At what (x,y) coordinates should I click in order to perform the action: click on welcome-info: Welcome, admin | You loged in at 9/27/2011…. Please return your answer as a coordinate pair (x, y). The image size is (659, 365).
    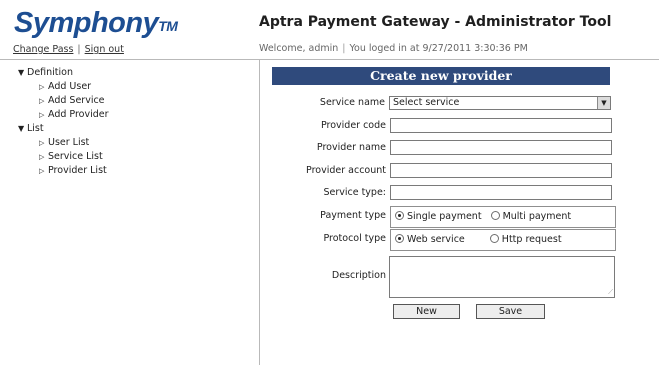
    Looking at the image, I should click on (393, 48).